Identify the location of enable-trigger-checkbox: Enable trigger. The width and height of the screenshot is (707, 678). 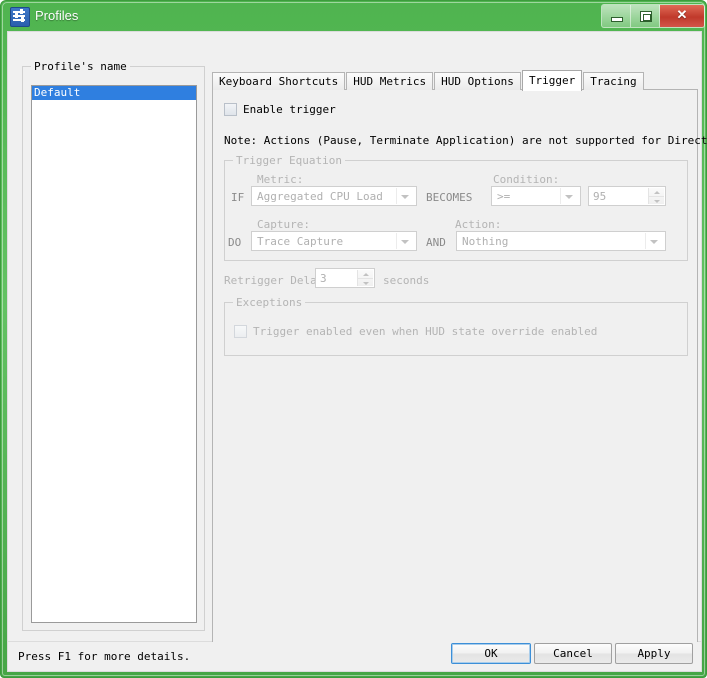
(280, 109).